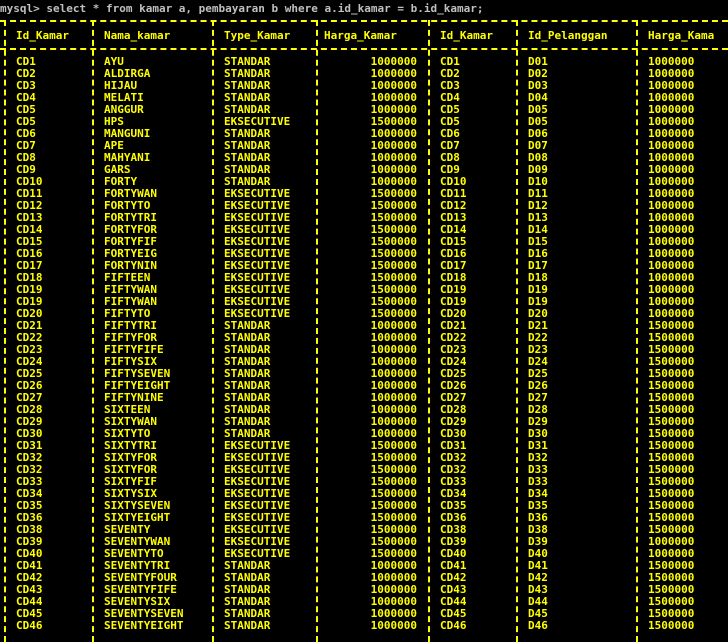 This screenshot has height=642, width=728. What do you see at coordinates (130, 482) in the screenshot?
I see `cell-nama-kamar: SIXTYFIF` at bounding box center [130, 482].